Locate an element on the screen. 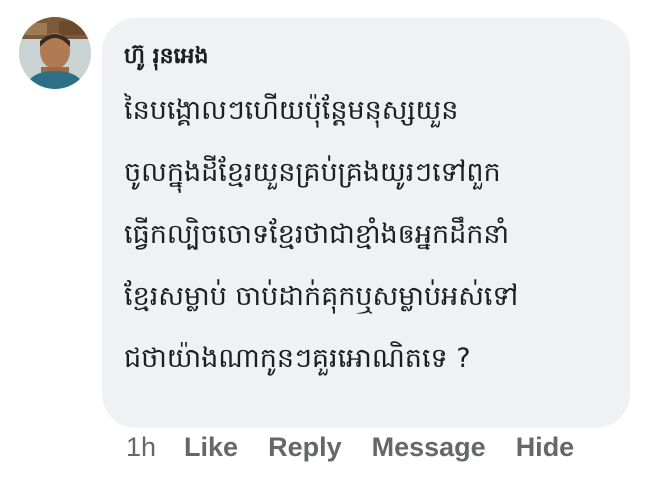  like-button: Like is located at coordinates (211, 447).